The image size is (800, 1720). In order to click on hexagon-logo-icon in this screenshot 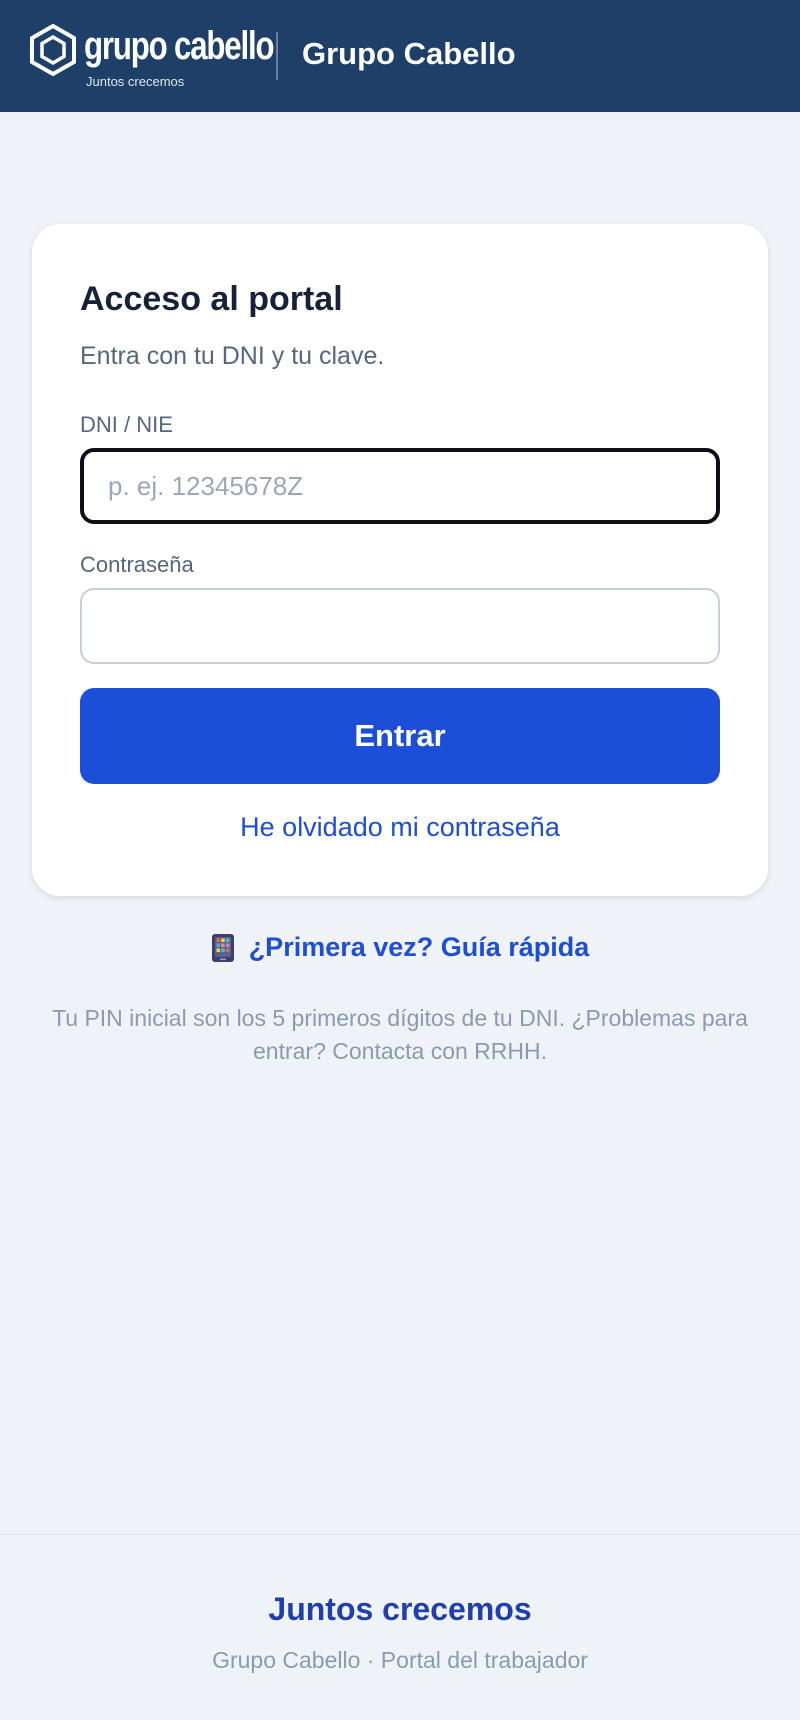, I will do `click(53, 50)`.